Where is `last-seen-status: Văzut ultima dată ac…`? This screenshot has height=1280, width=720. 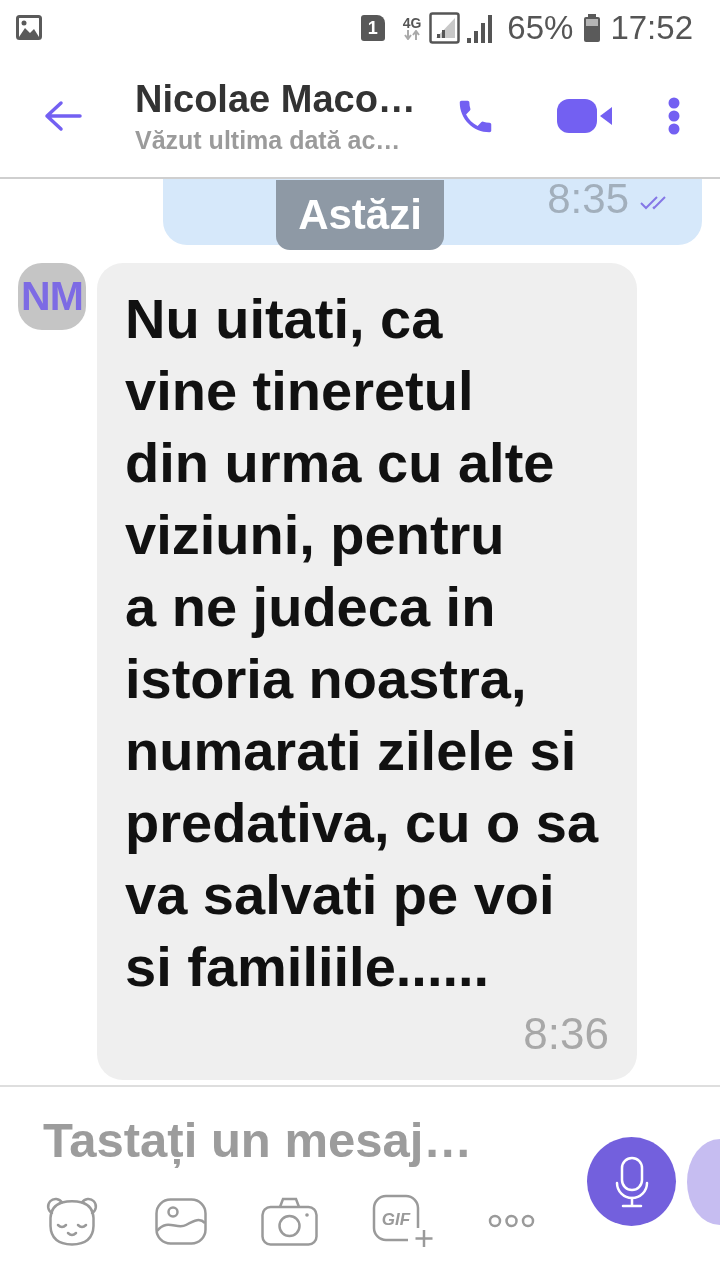
last-seen-status: Văzut ultima dată ac… is located at coordinates (268, 140).